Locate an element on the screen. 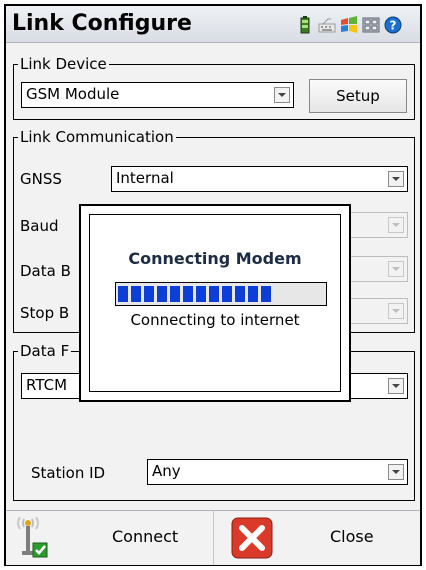 The image size is (426, 570). help-icon: ? is located at coordinates (393, 25).